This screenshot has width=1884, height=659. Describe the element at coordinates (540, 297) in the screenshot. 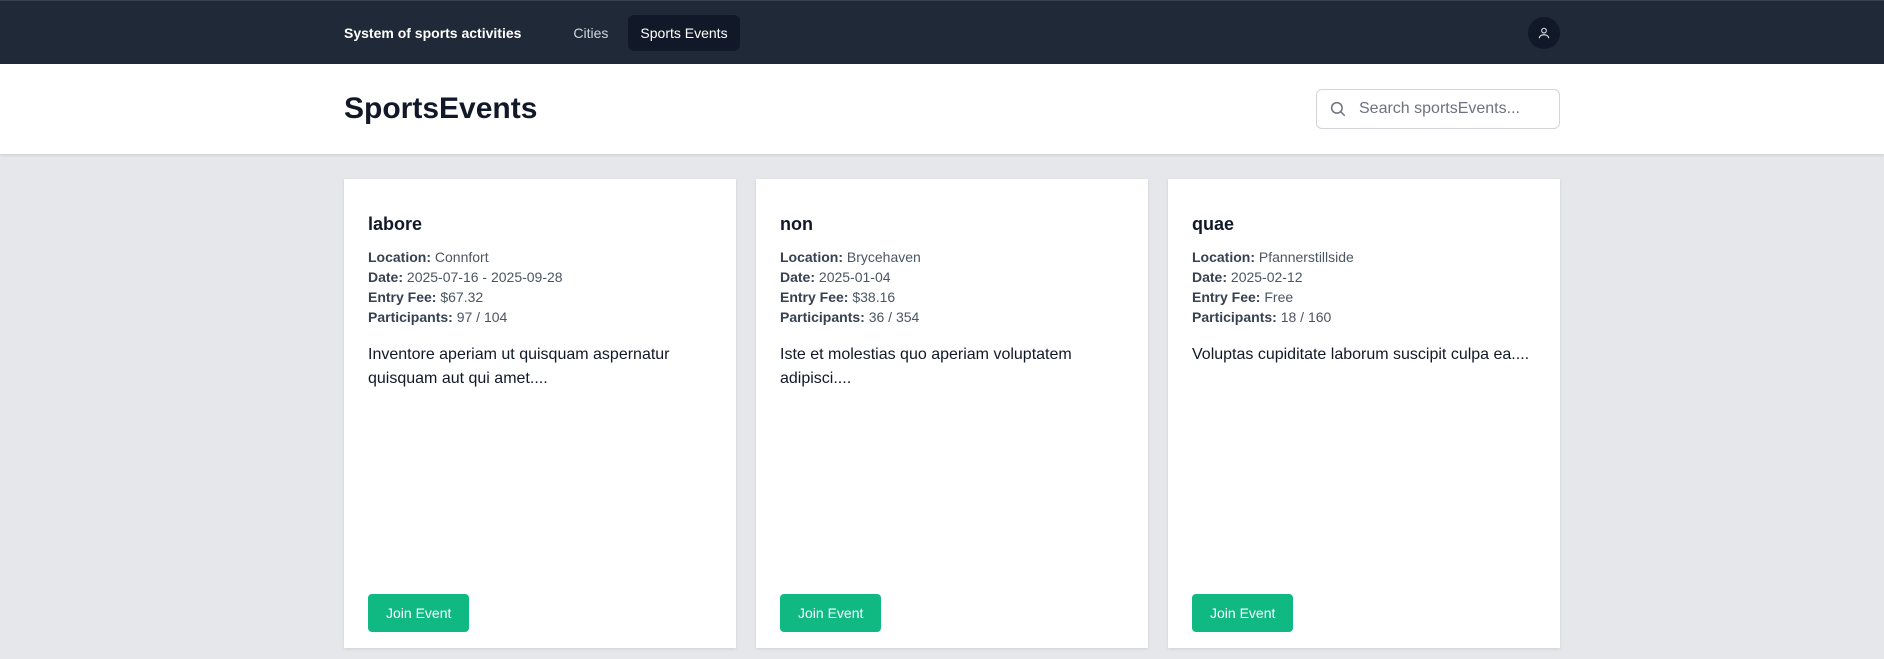

I see `event-entry-fee: Entry Fee: $67.32` at that location.